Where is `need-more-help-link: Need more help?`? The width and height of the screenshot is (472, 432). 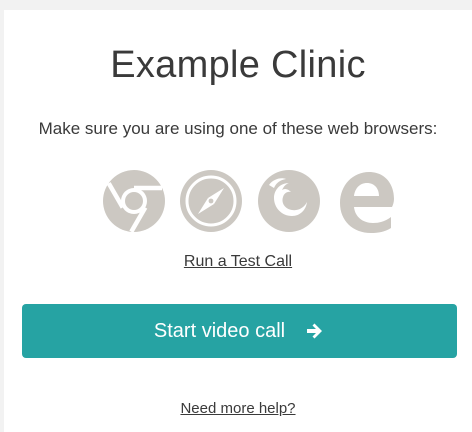 need-more-help-link: Need more help? is located at coordinates (238, 408).